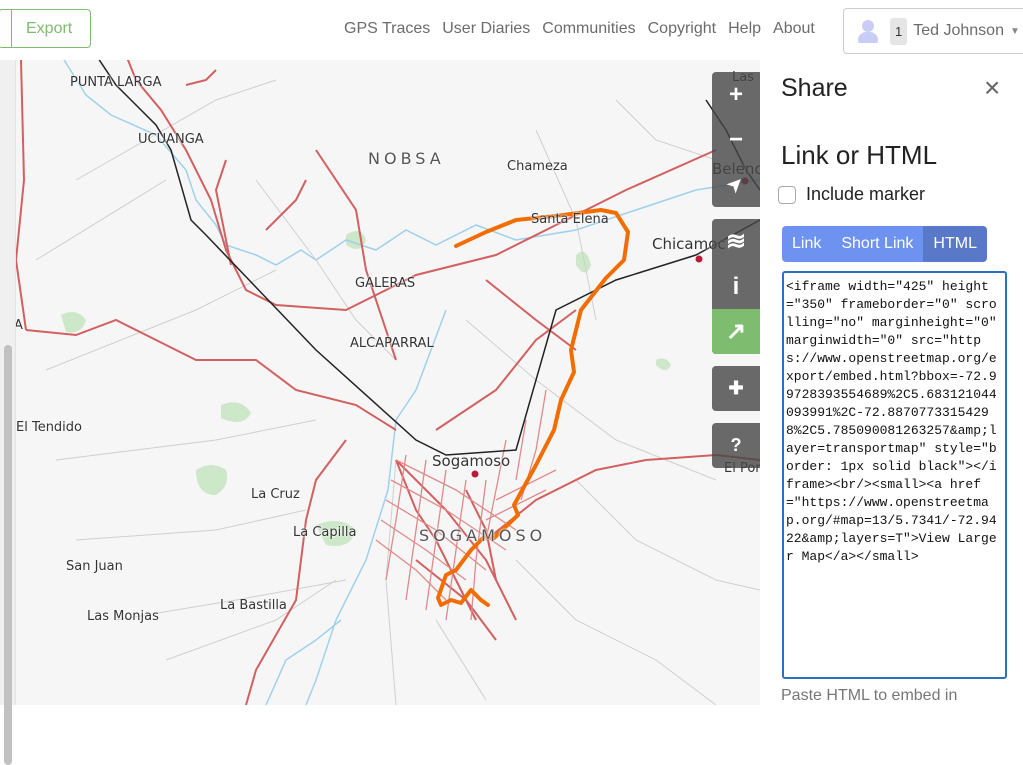  I want to click on nav-copyright: Copyright, so click(682, 29).